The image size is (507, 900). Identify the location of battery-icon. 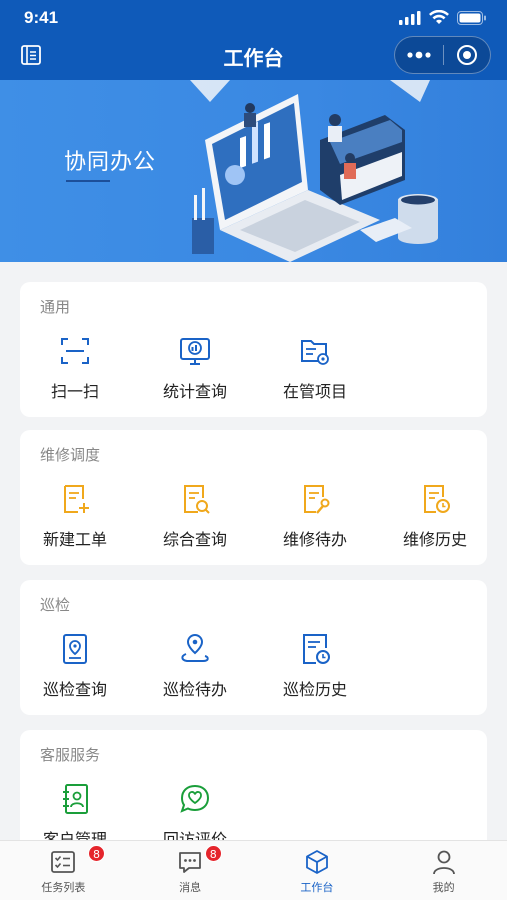
(471, 17).